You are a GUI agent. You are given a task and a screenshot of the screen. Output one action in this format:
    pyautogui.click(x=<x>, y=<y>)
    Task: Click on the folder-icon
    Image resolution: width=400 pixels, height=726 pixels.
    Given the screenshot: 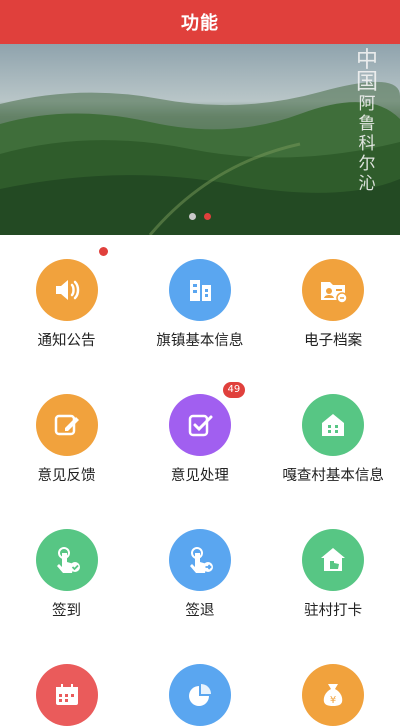 What is the action you would take?
    pyautogui.click(x=333, y=290)
    